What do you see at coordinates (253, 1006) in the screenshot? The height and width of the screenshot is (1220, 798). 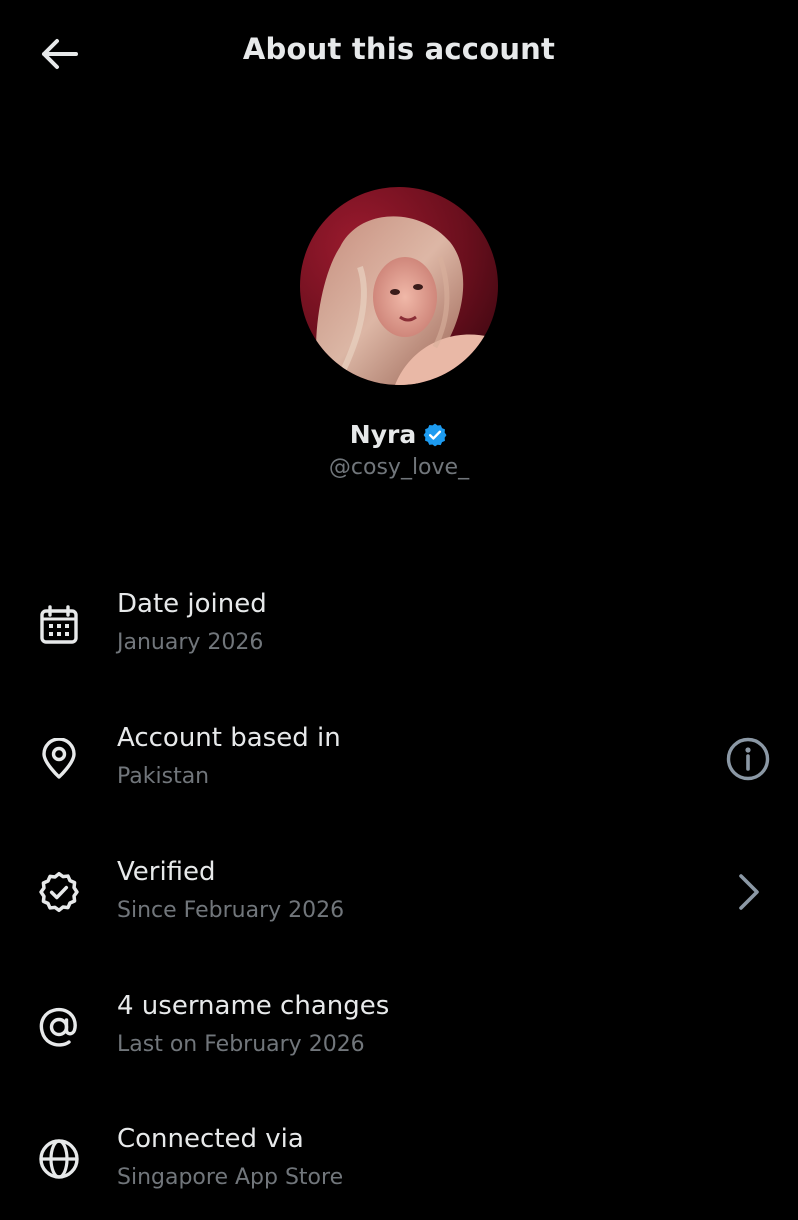 I see `row-title: 4 username changes` at bounding box center [253, 1006].